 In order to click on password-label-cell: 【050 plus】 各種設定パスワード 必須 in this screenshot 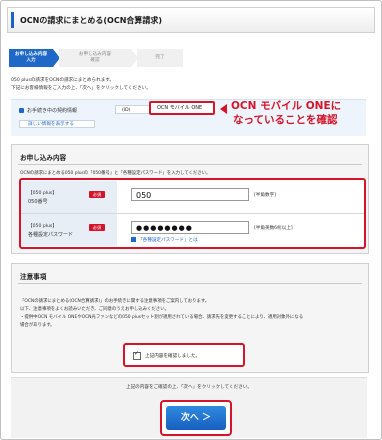, I will do `click(69, 230)`.